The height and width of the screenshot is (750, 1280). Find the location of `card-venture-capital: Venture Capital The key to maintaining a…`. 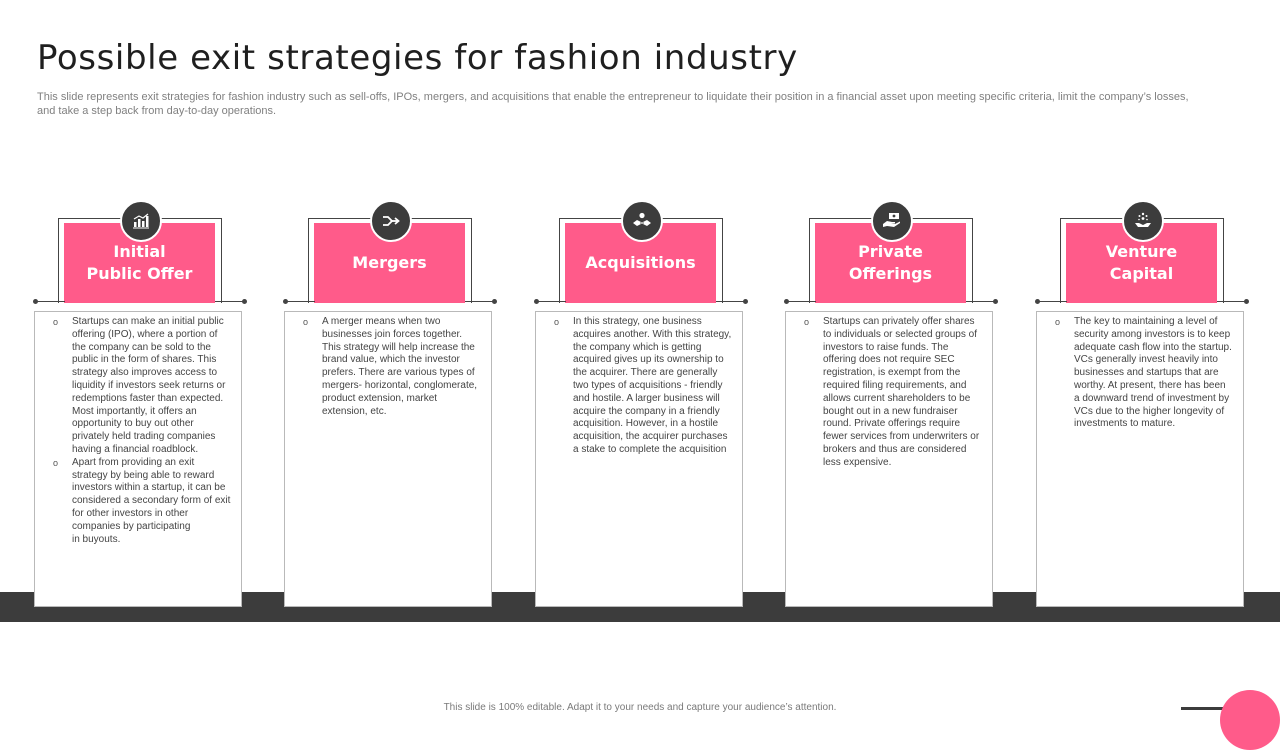

card-venture-capital: Venture Capital The key to maintaining a… is located at coordinates (1142, 404).